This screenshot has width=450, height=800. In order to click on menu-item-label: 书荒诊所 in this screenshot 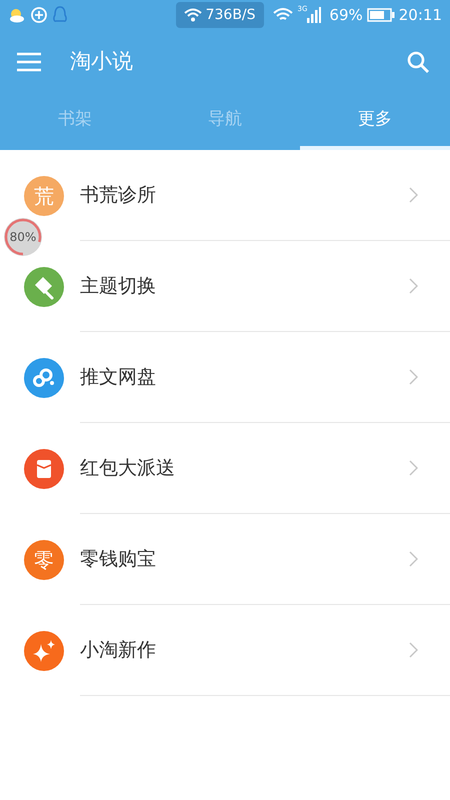, I will do `click(118, 195)`.